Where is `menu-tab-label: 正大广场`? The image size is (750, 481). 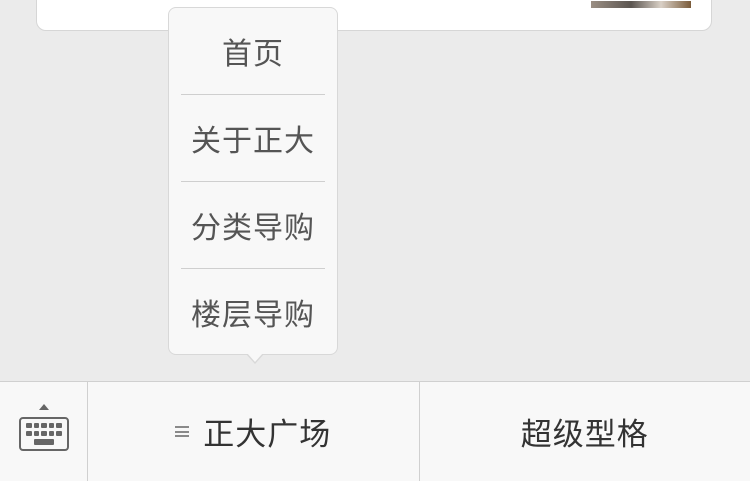
menu-tab-label: 正大广场 is located at coordinates (267, 435).